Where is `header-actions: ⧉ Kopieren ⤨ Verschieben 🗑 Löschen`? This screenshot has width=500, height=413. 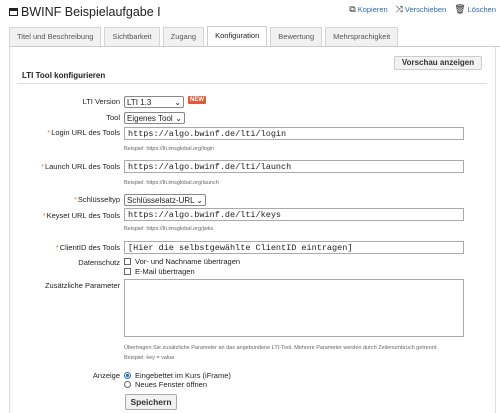 header-actions: ⧉ Kopieren ⤨ Verschieben 🗑 Löschen is located at coordinates (422, 9).